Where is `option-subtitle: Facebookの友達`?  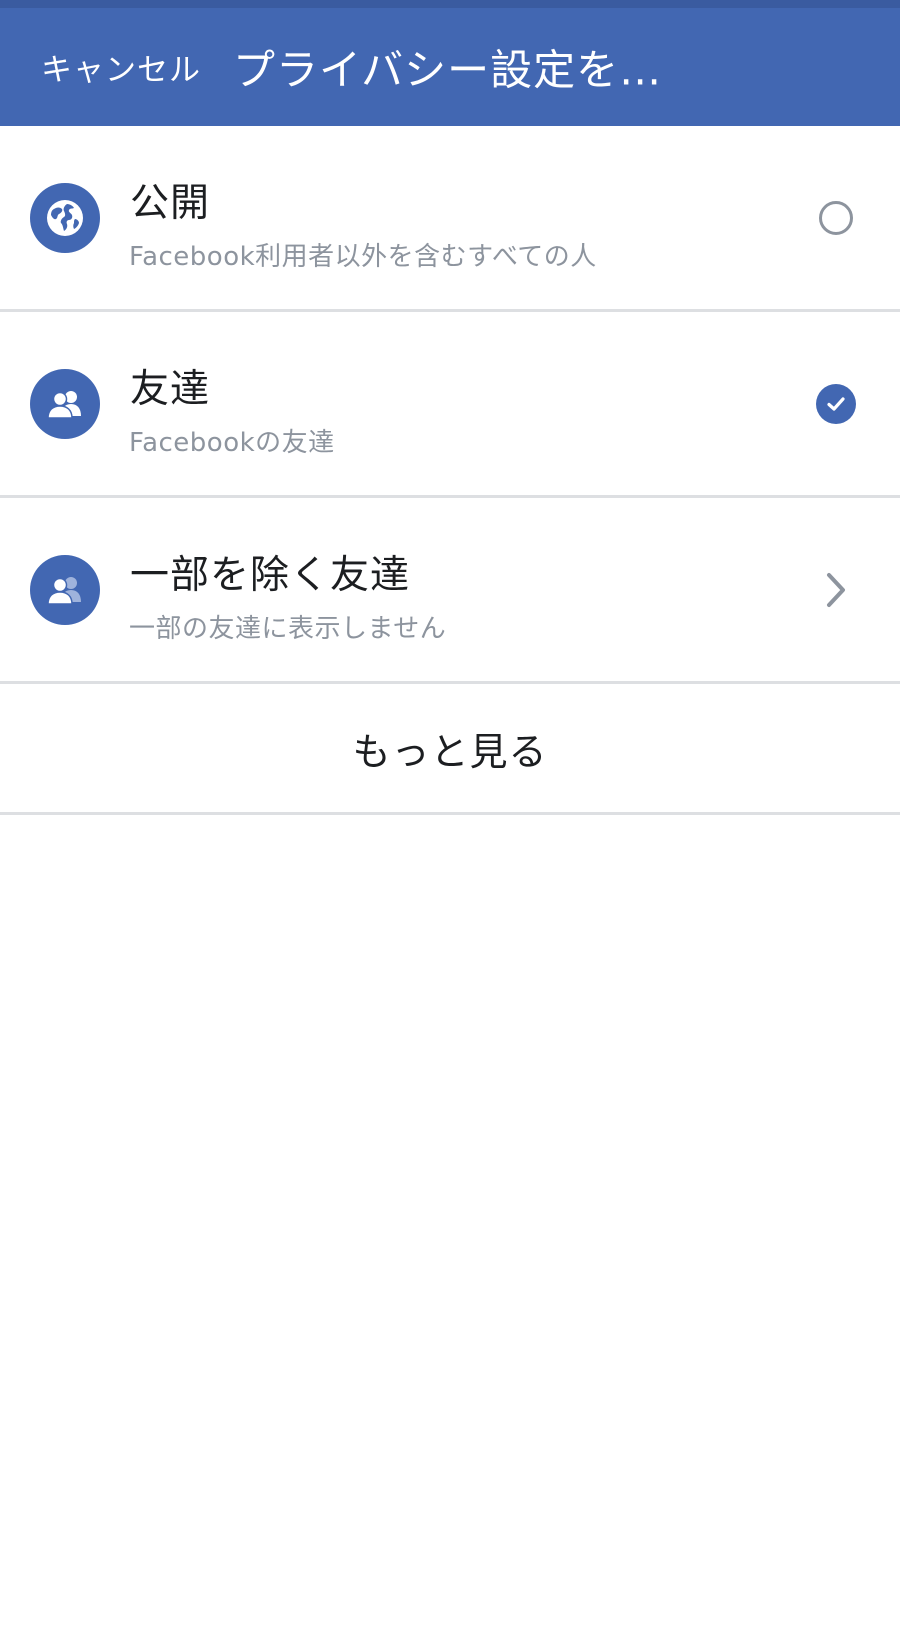
option-subtitle: Facebookの友達 is located at coordinates (232, 443).